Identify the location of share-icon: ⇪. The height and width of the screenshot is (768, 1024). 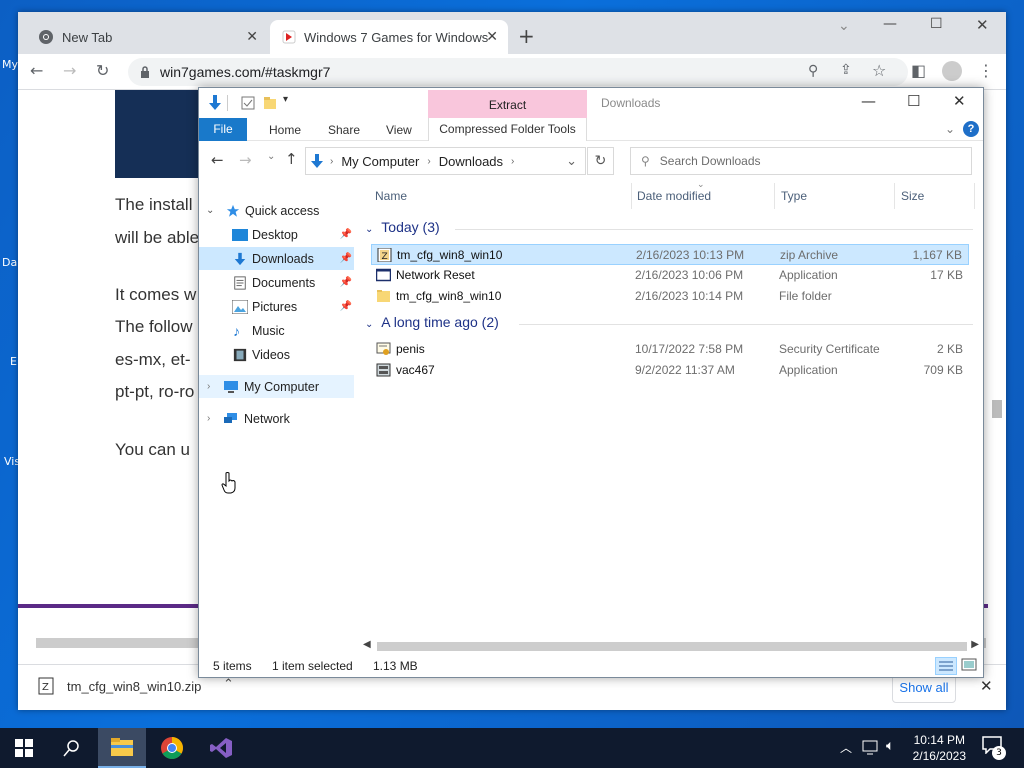
(846, 70).